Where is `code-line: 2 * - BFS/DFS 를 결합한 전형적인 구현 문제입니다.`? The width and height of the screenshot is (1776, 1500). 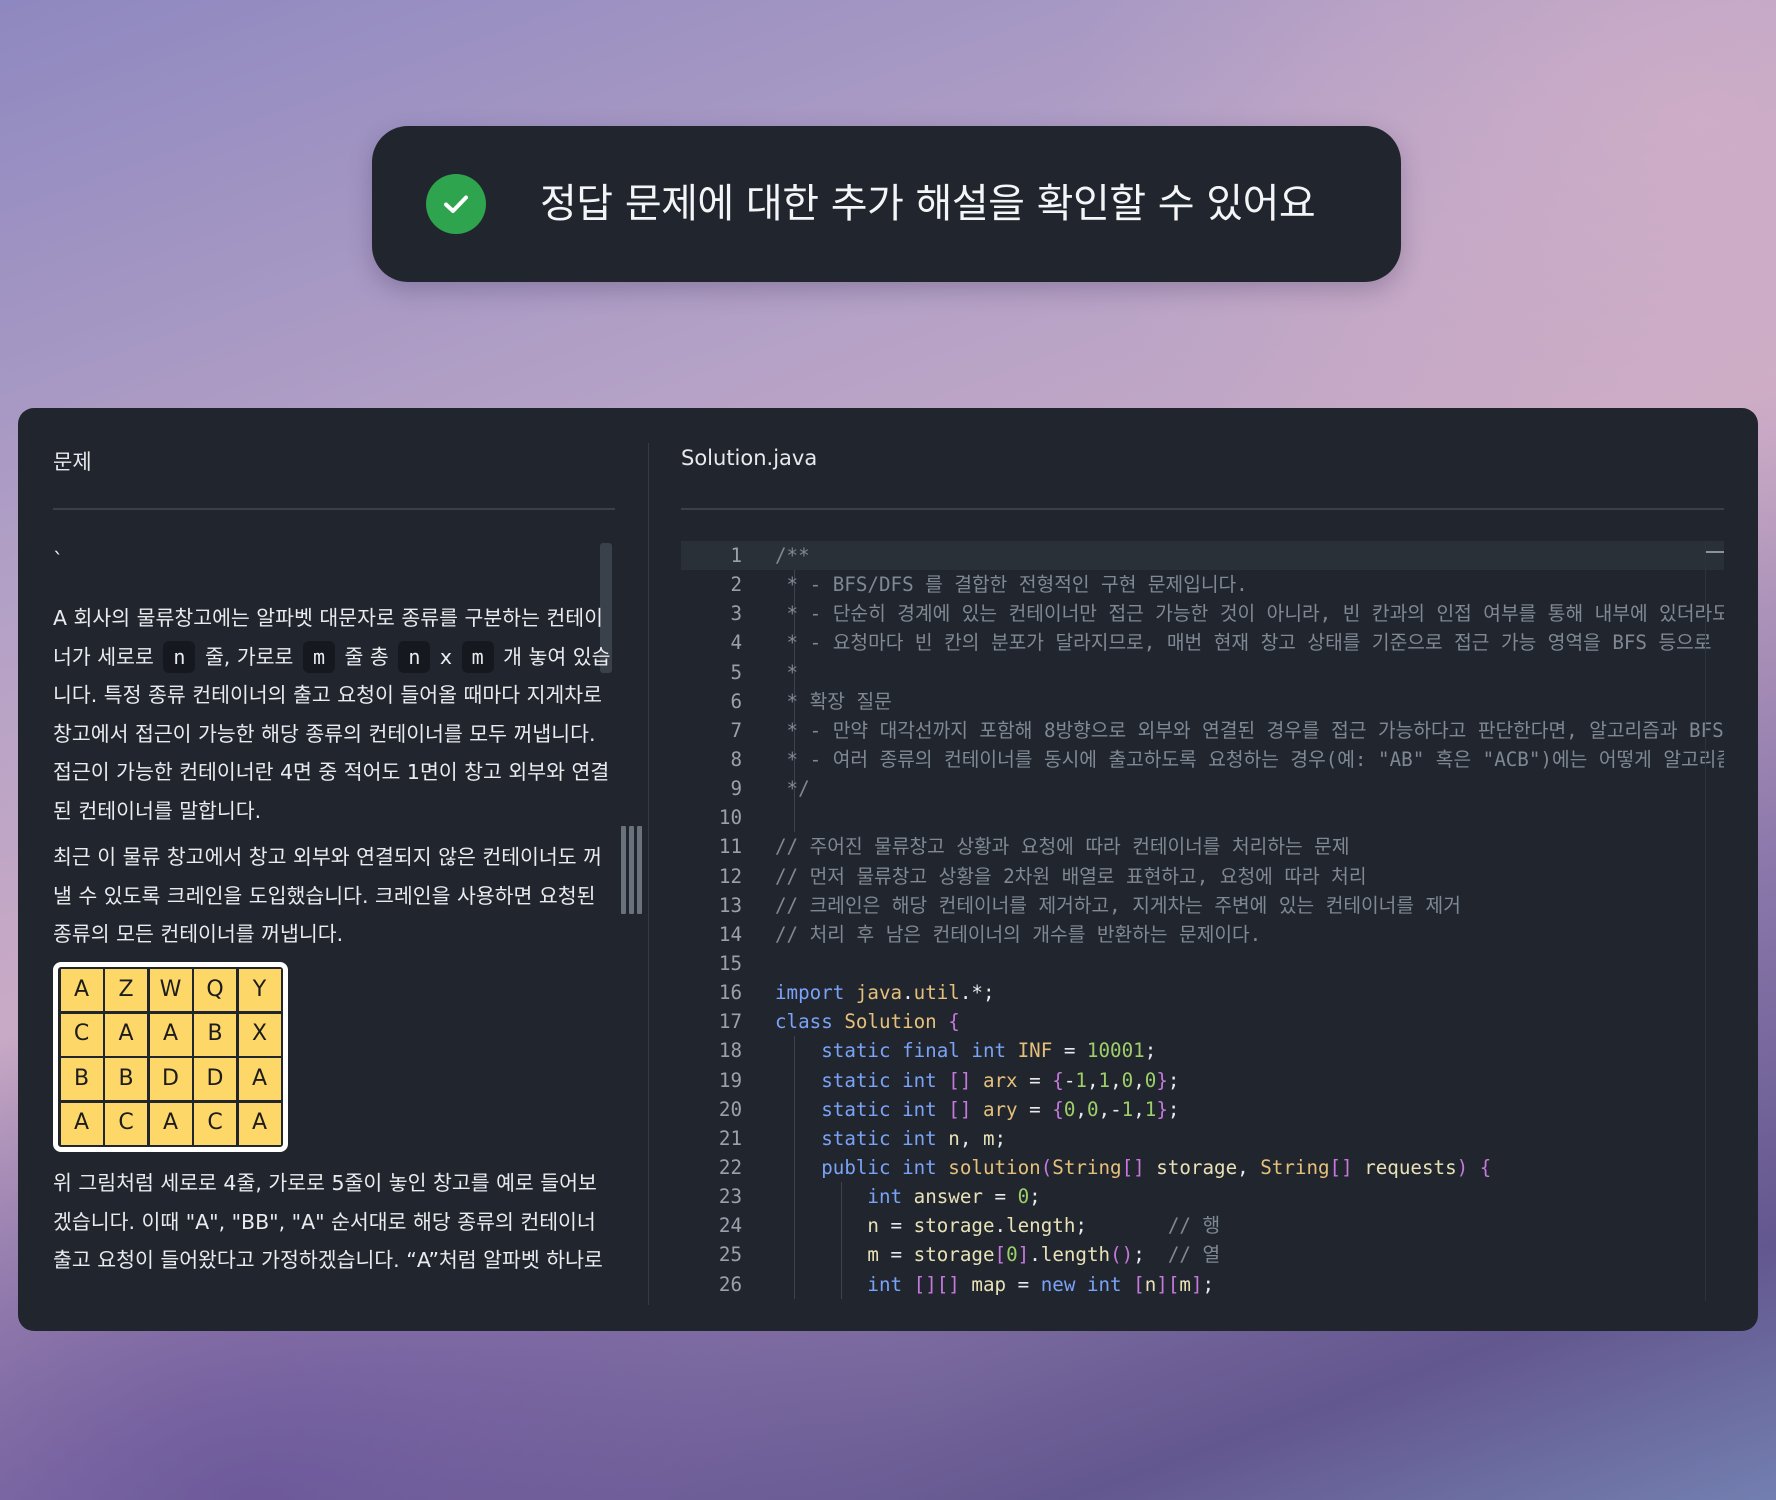 code-line: 2 * - BFS/DFS 를 결합한 전형적인 구현 문제입니다. is located at coordinates (1202, 585).